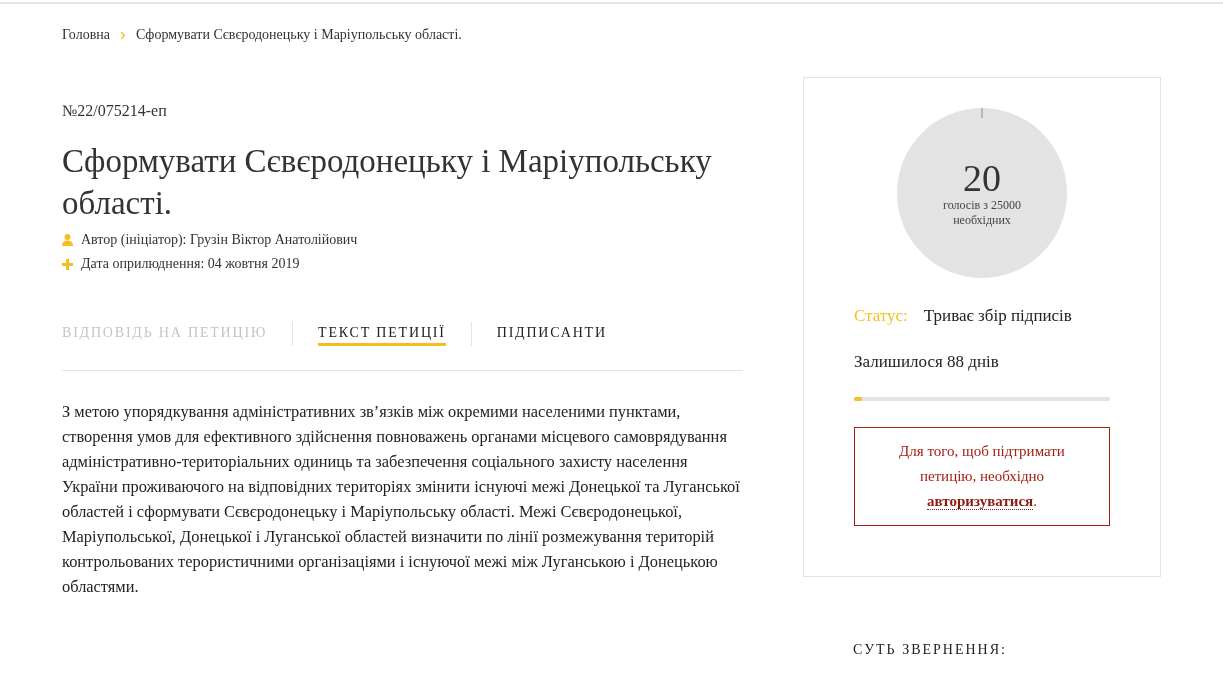 The height and width of the screenshot is (690, 1223). I want to click on chevron-icon, so click(123, 35).